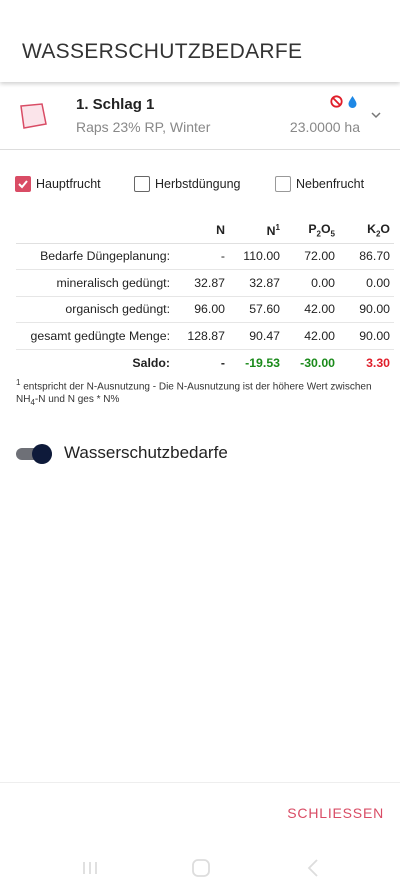 The width and height of the screenshot is (400, 892). What do you see at coordinates (352, 102) in the screenshot?
I see `water-drop-icon` at bounding box center [352, 102].